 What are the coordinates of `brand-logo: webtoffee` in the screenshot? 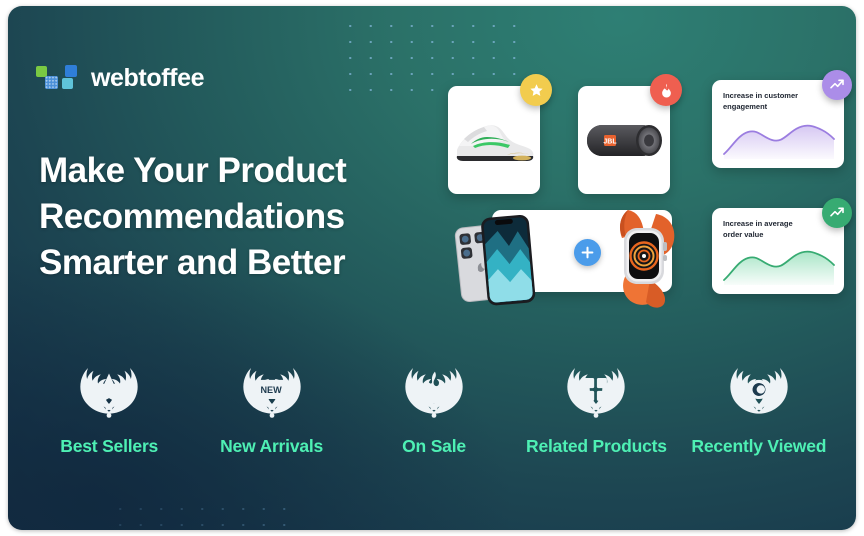 It's located at (120, 78).